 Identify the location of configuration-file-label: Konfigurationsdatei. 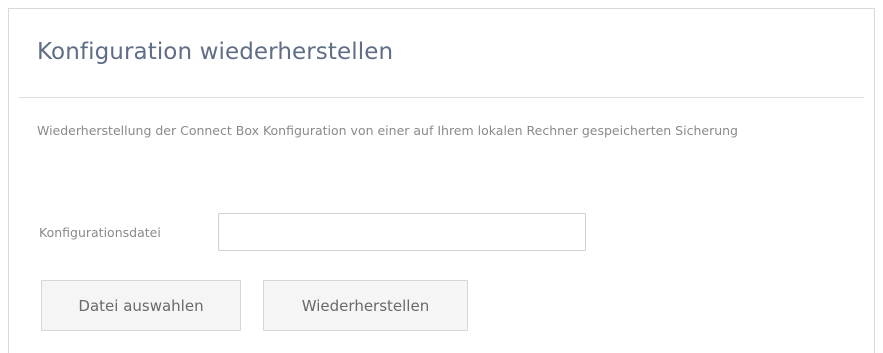
(100, 232).